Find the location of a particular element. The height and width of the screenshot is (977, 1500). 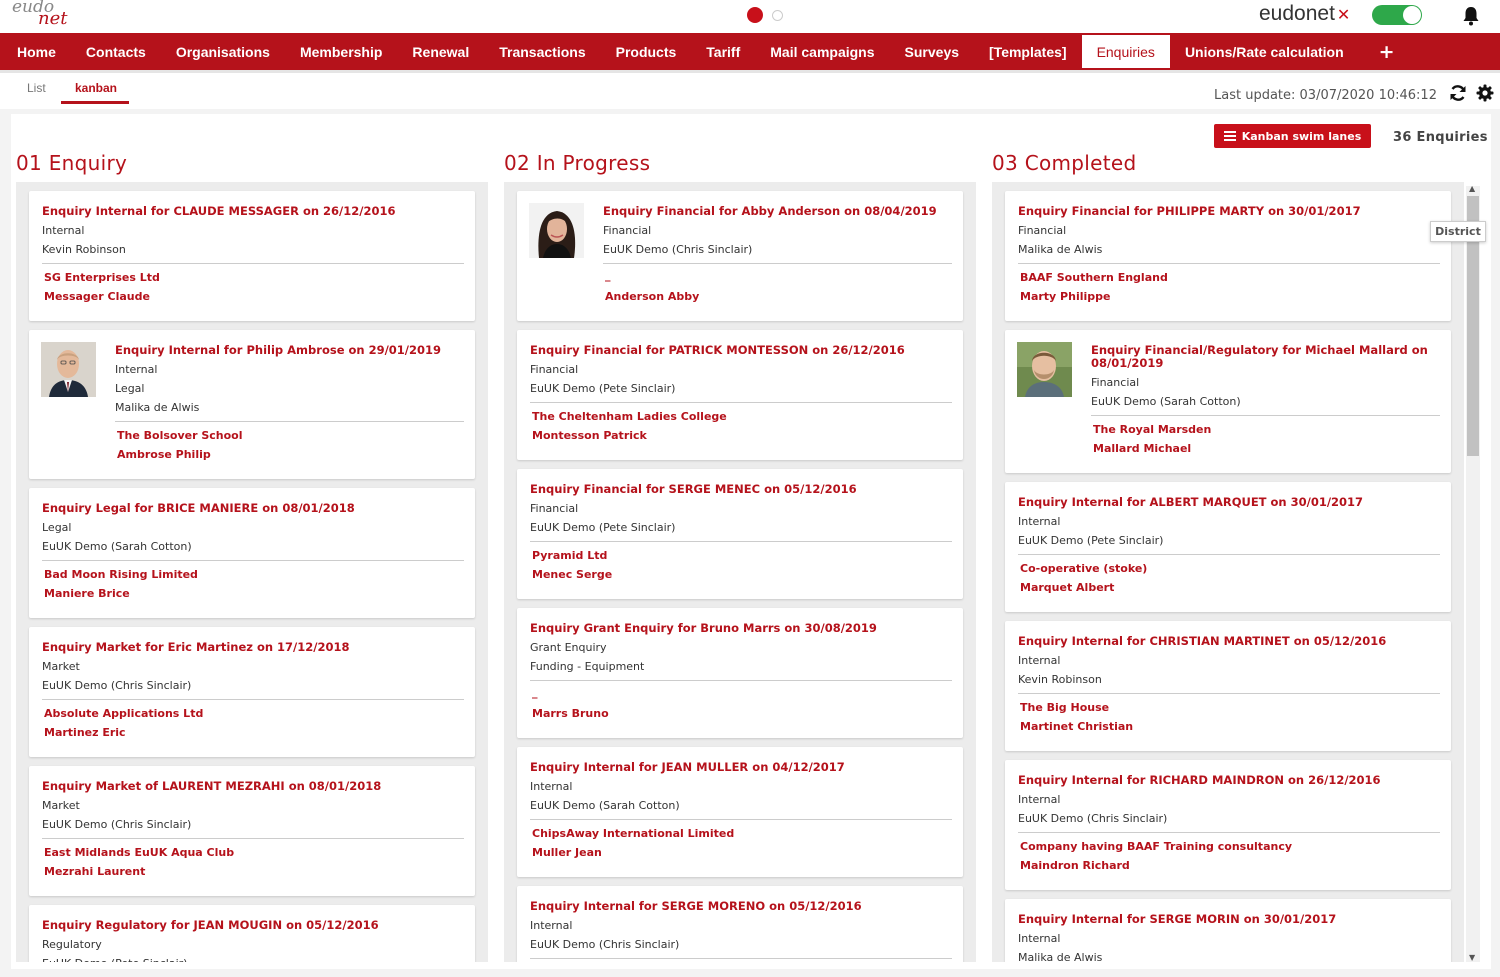

organisation-link: ChipsAway International Limited is located at coordinates (633, 833).